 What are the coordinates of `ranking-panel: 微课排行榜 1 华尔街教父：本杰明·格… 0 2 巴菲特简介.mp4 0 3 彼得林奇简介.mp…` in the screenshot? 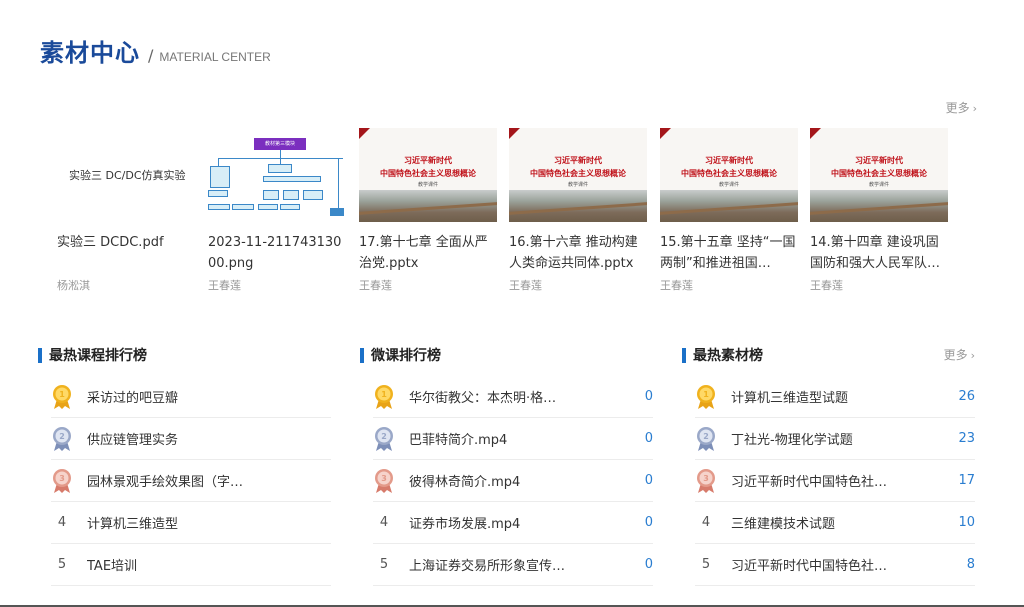 It's located at (510, 465).